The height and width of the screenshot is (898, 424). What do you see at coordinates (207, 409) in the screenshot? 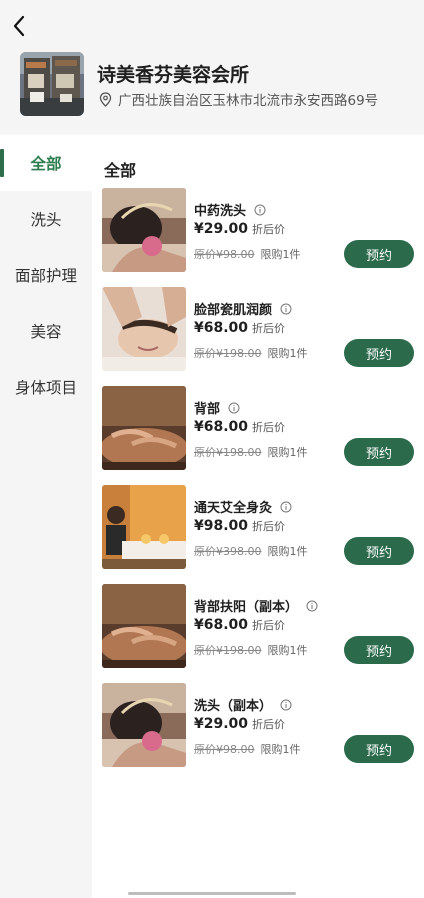
I see `service-title-text: 背部` at bounding box center [207, 409].